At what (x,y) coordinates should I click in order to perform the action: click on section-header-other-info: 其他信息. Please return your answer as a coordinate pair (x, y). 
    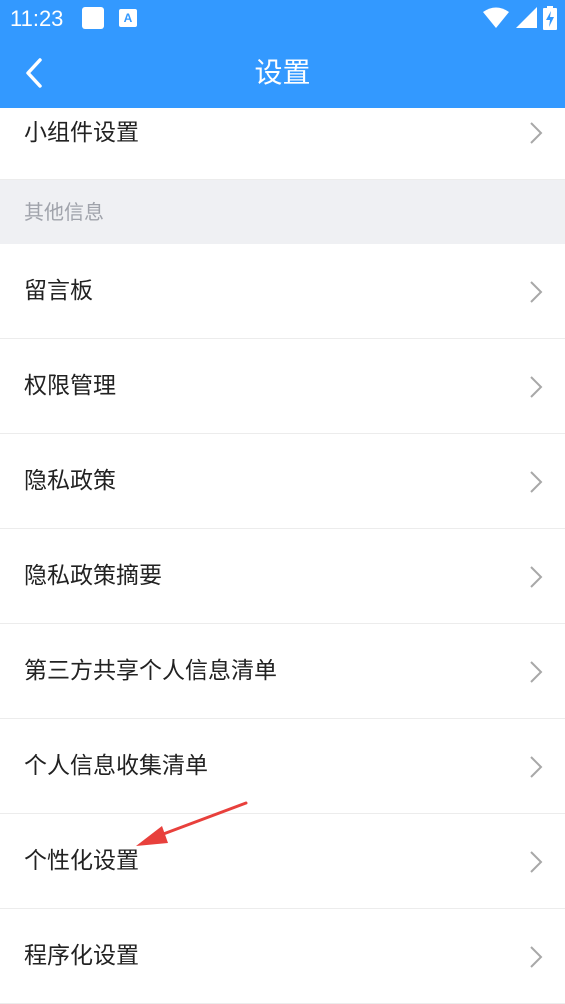
    Looking at the image, I should click on (282, 212).